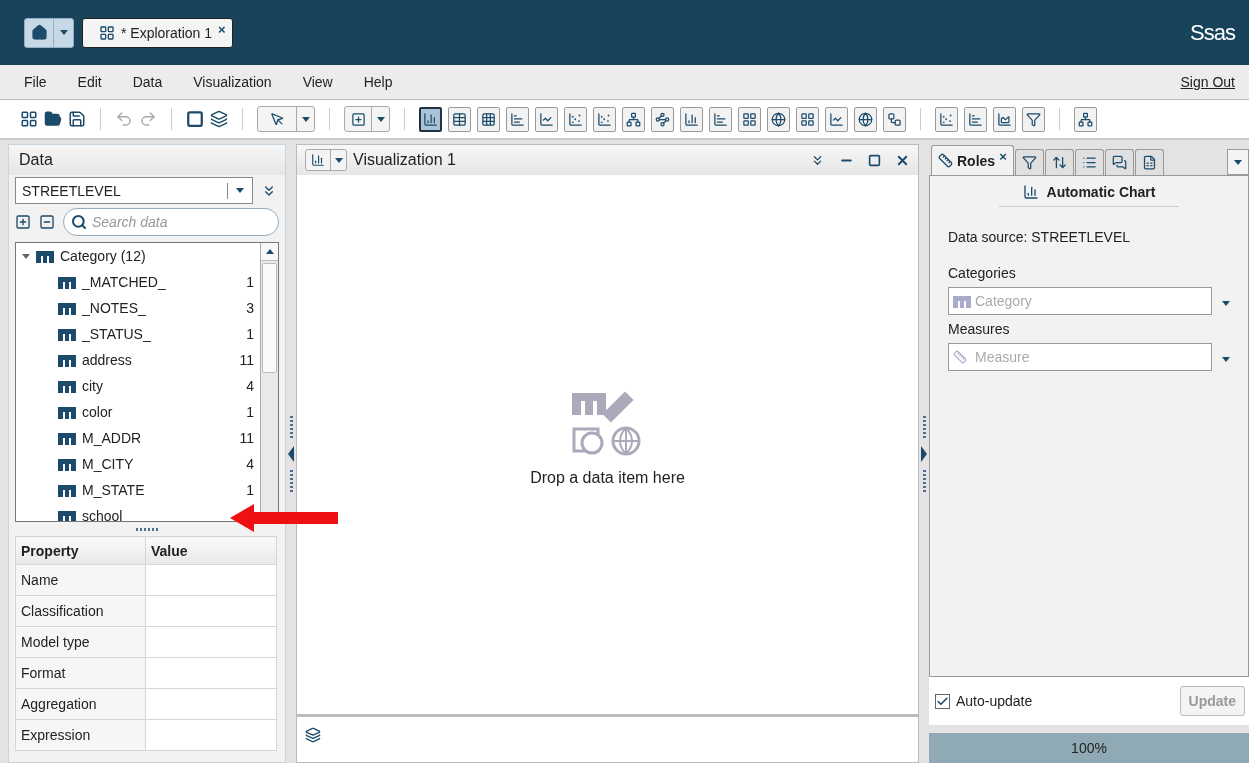 This screenshot has width=1249, height=763. I want to click on bar-chart-button, so click(430, 119).